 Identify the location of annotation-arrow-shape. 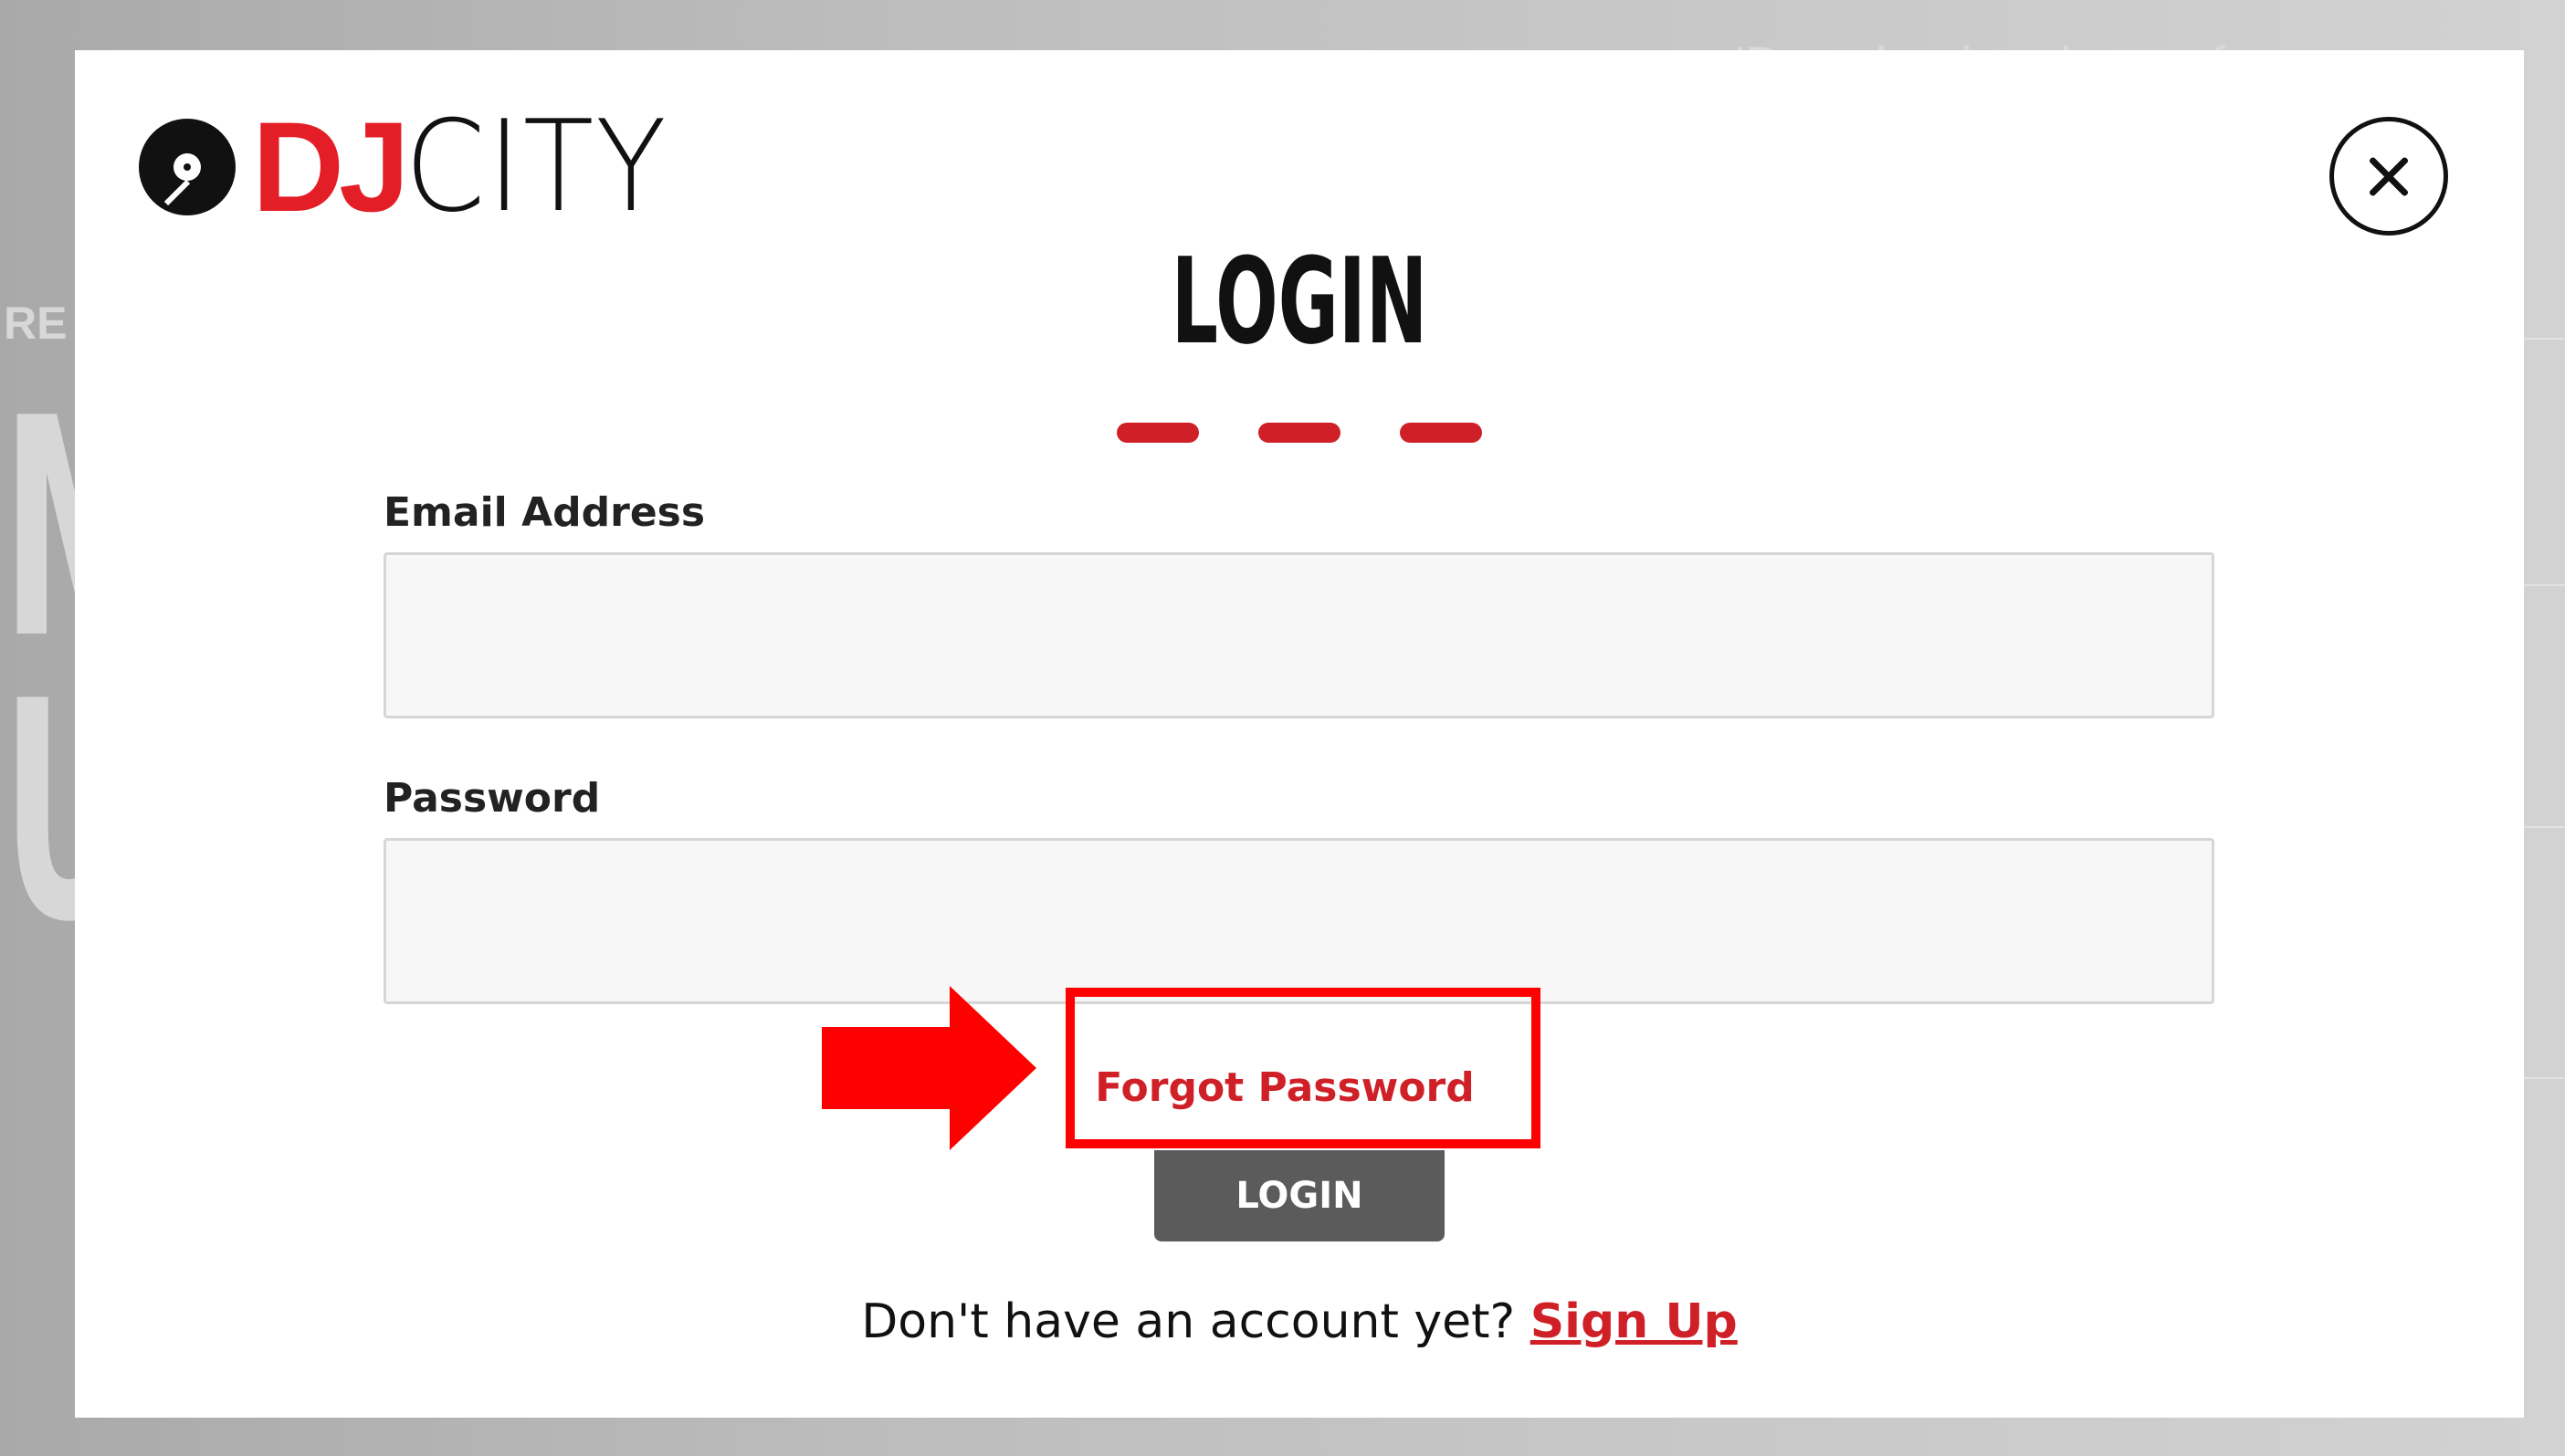
(929, 1068).